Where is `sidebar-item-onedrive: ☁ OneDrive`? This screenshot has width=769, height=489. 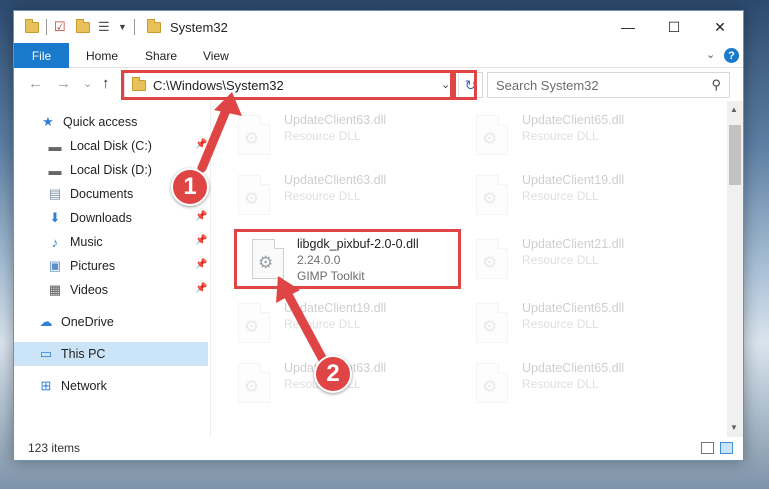
sidebar-item-onedrive: ☁ OneDrive is located at coordinates (111, 322).